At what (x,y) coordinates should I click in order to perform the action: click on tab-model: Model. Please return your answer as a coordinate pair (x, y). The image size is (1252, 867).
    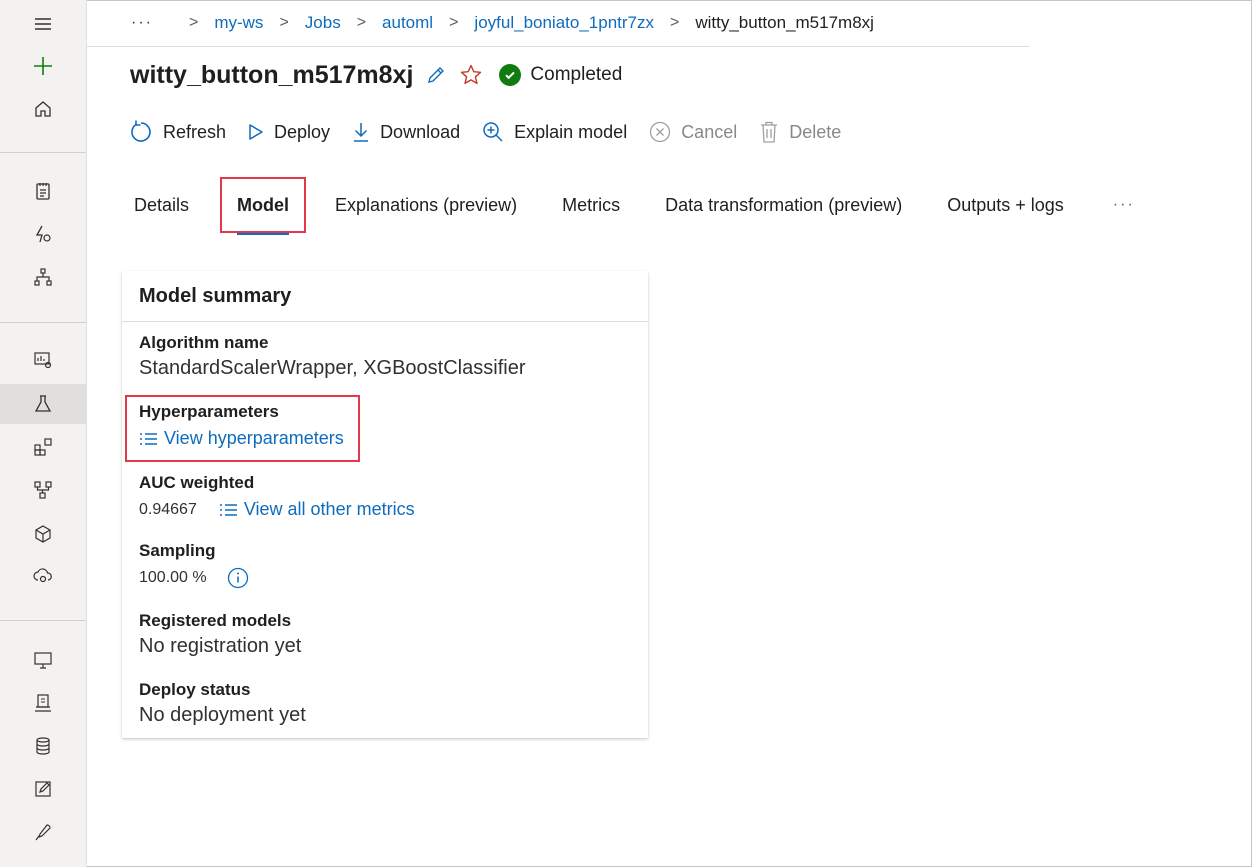
    Looking at the image, I should click on (263, 206).